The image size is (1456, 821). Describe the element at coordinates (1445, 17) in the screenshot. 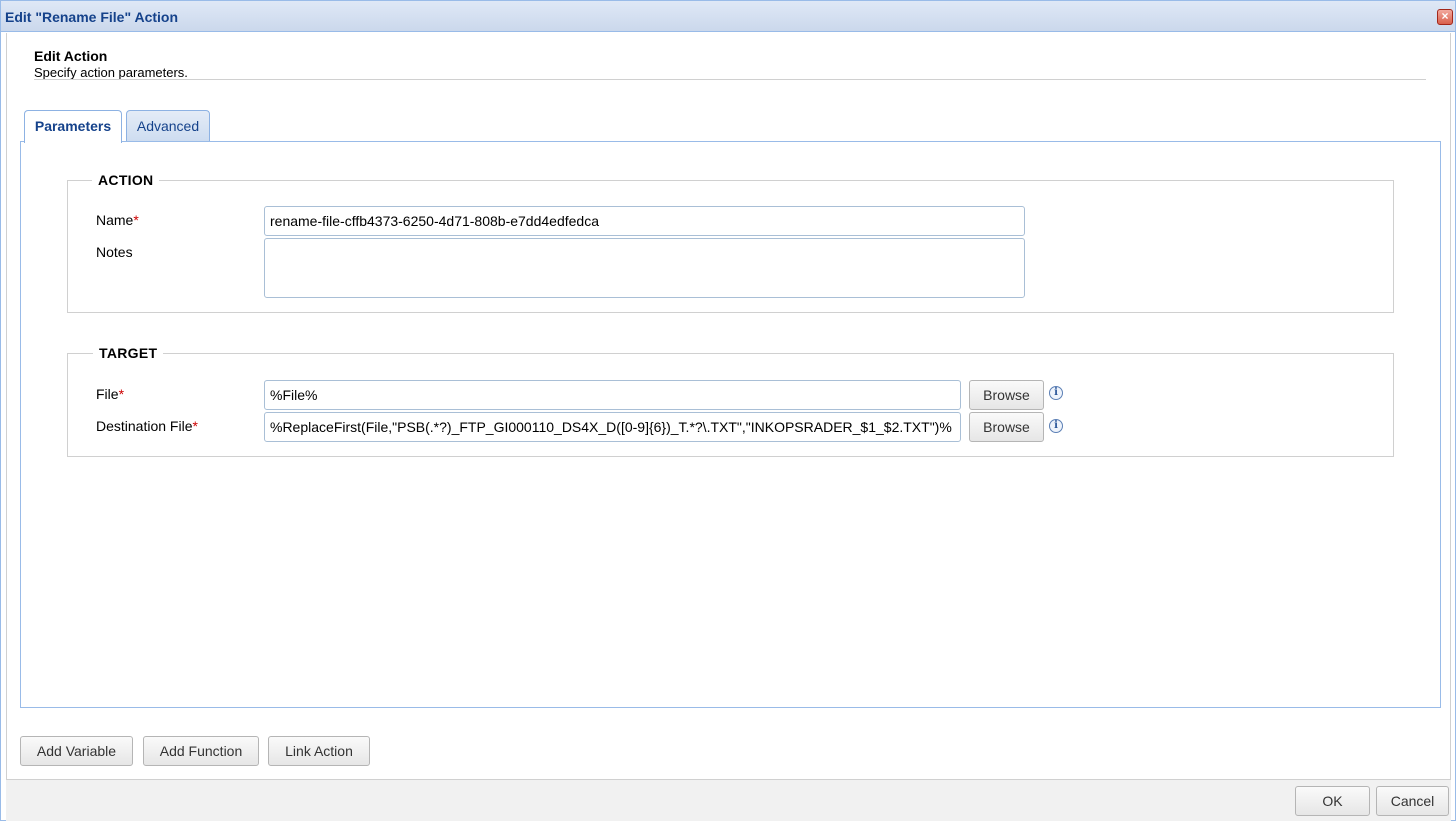

I see `close-icon: ×` at that location.